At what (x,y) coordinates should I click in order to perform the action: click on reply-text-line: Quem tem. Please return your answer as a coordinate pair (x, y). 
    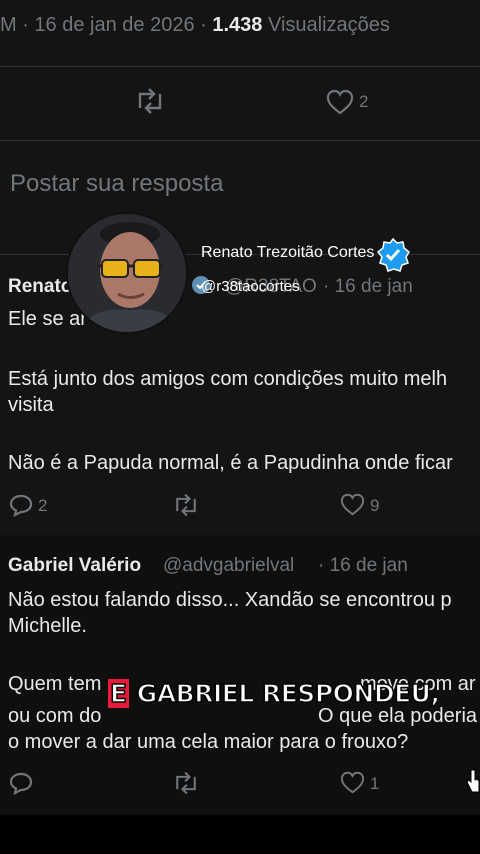
    Looking at the image, I should click on (55, 684).